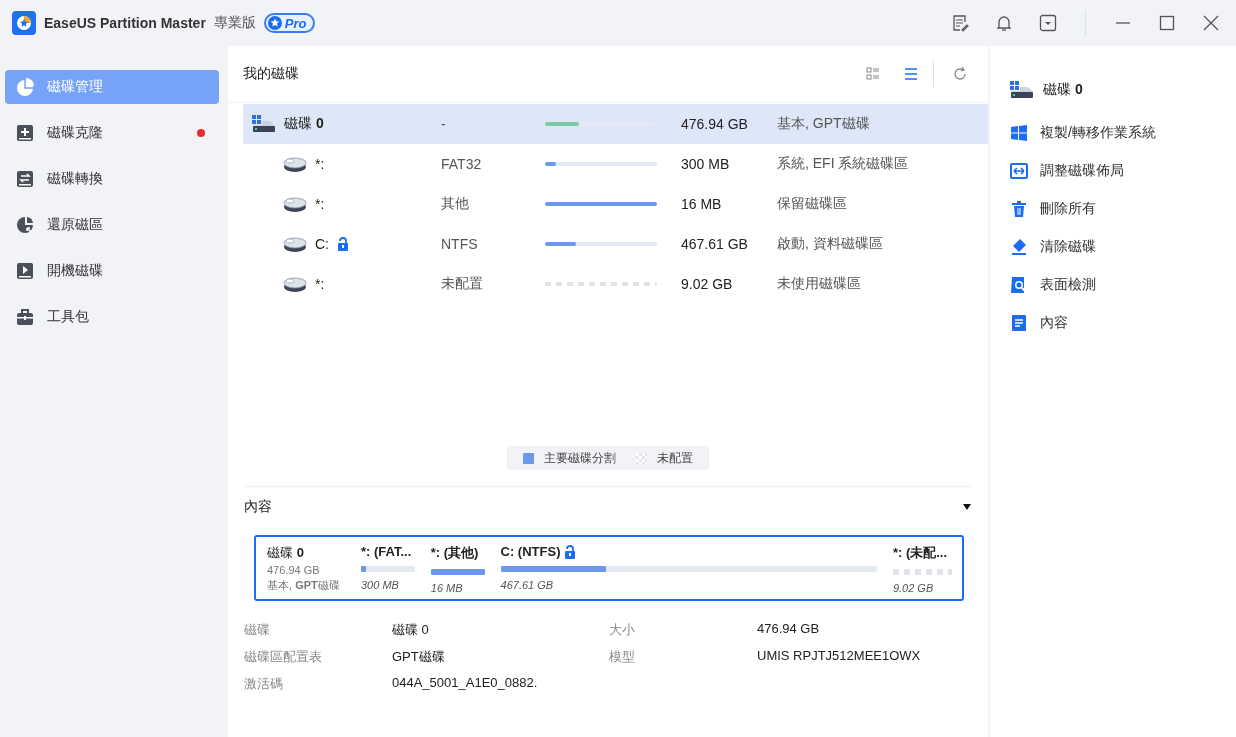  I want to click on eraser-icon, so click(1019, 247).